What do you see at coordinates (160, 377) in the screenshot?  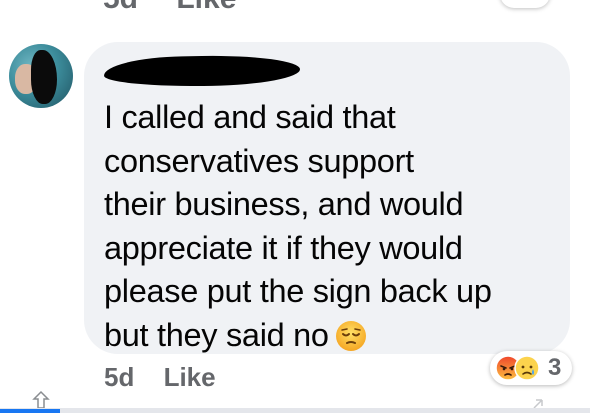 I see `comment-actions: 5d Like` at bounding box center [160, 377].